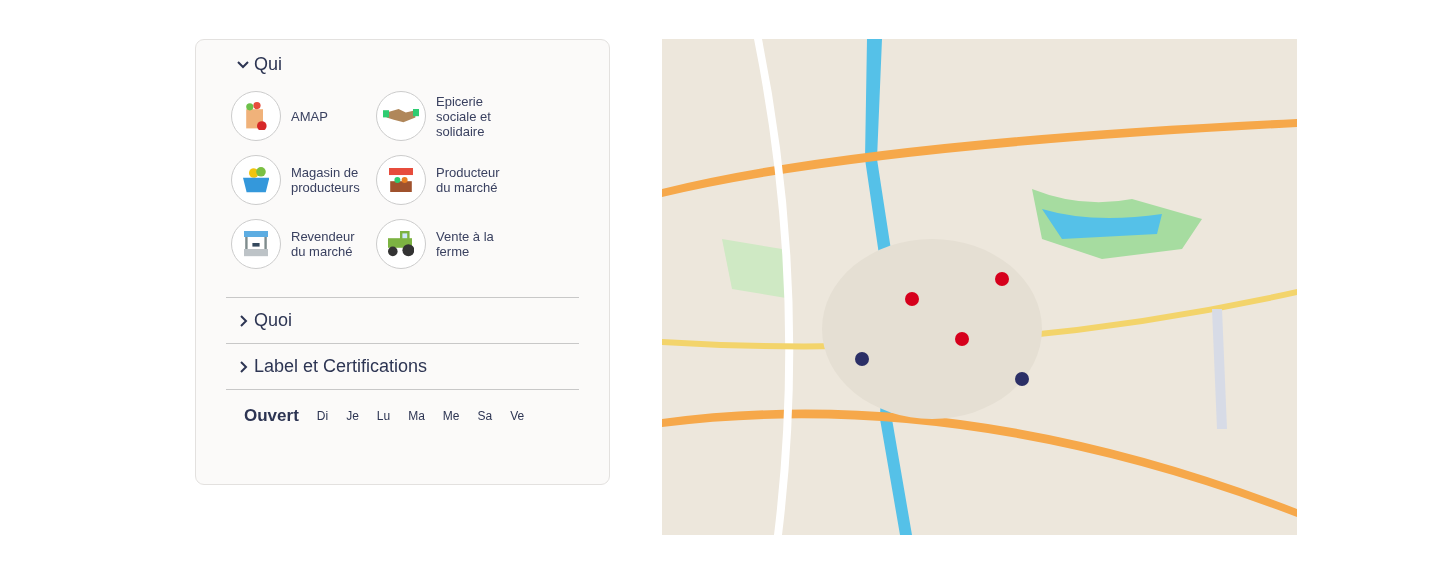  I want to click on open-label: Ouvert, so click(271, 416).